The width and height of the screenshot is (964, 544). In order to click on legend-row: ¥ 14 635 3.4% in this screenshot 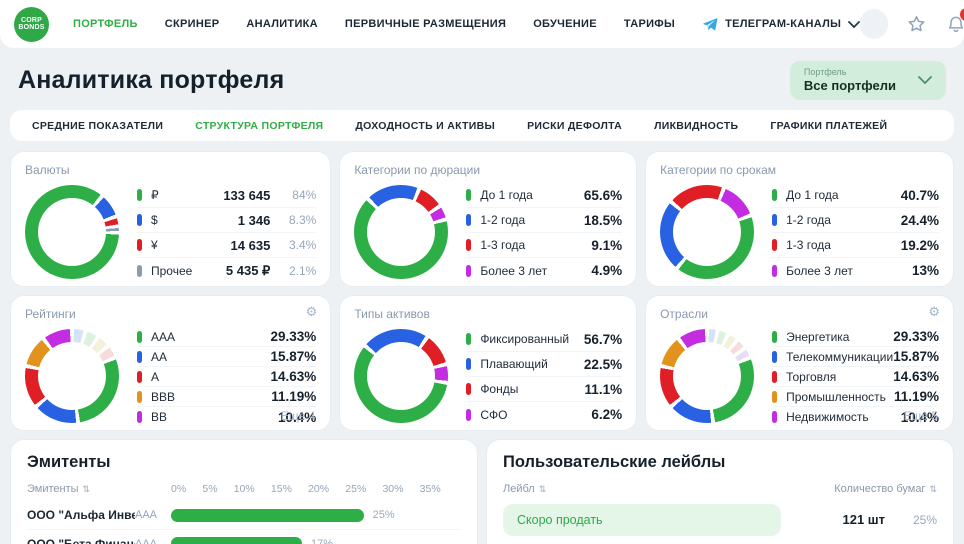, I will do `click(227, 245)`.